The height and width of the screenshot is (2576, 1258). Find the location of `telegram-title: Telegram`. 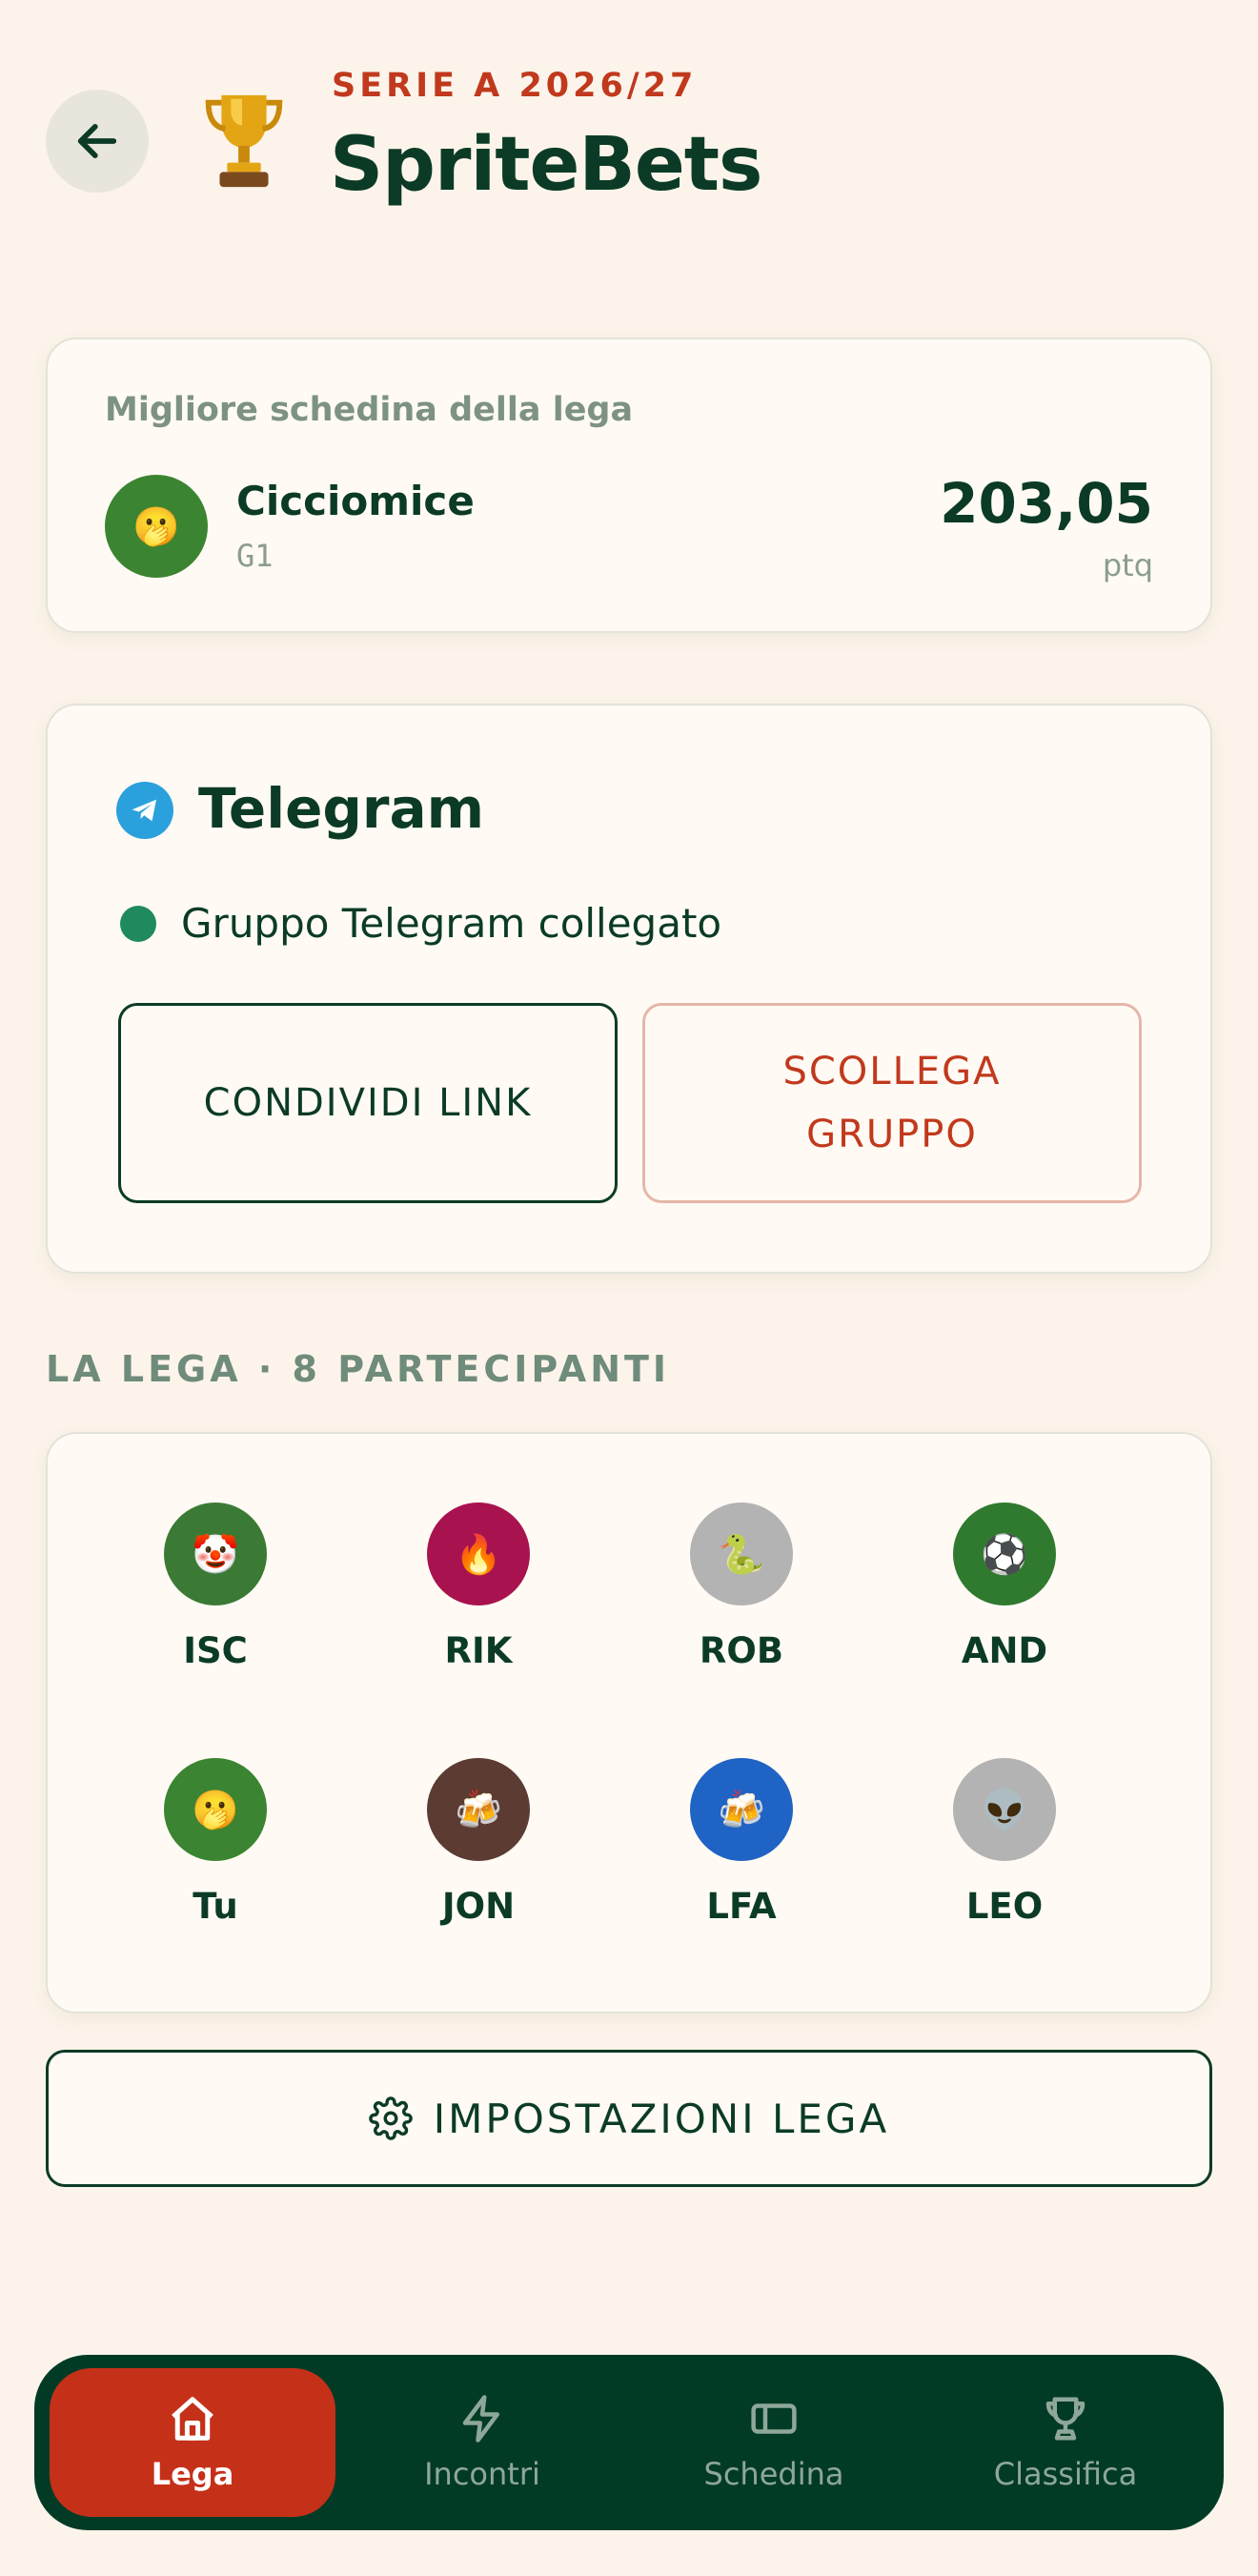

telegram-title: Telegram is located at coordinates (341, 808).